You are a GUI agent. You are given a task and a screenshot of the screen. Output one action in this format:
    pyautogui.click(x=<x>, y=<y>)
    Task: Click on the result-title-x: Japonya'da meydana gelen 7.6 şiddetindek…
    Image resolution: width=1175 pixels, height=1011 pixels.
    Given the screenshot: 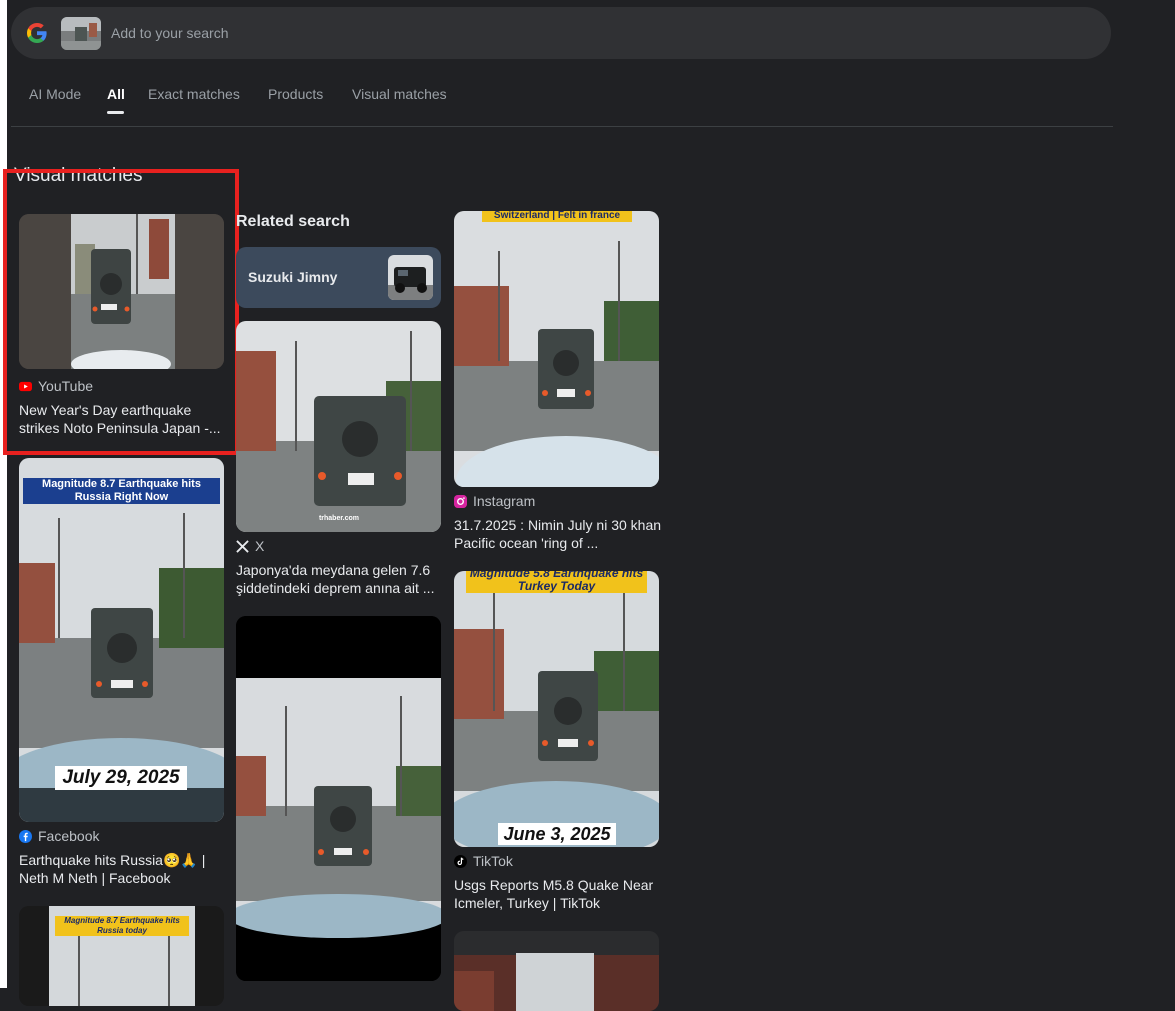 What is the action you would take?
    pyautogui.click(x=341, y=579)
    